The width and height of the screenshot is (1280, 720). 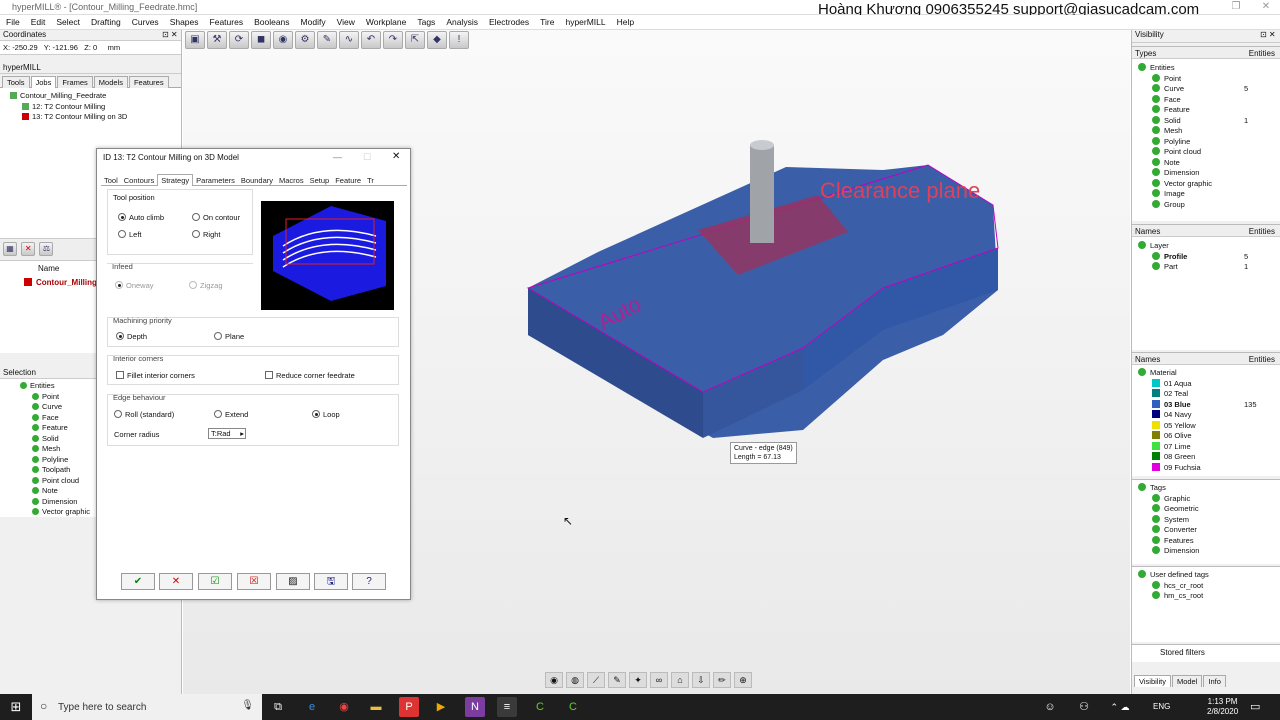 I want to click on tree-row: Graphic, so click(x=1206, y=499).